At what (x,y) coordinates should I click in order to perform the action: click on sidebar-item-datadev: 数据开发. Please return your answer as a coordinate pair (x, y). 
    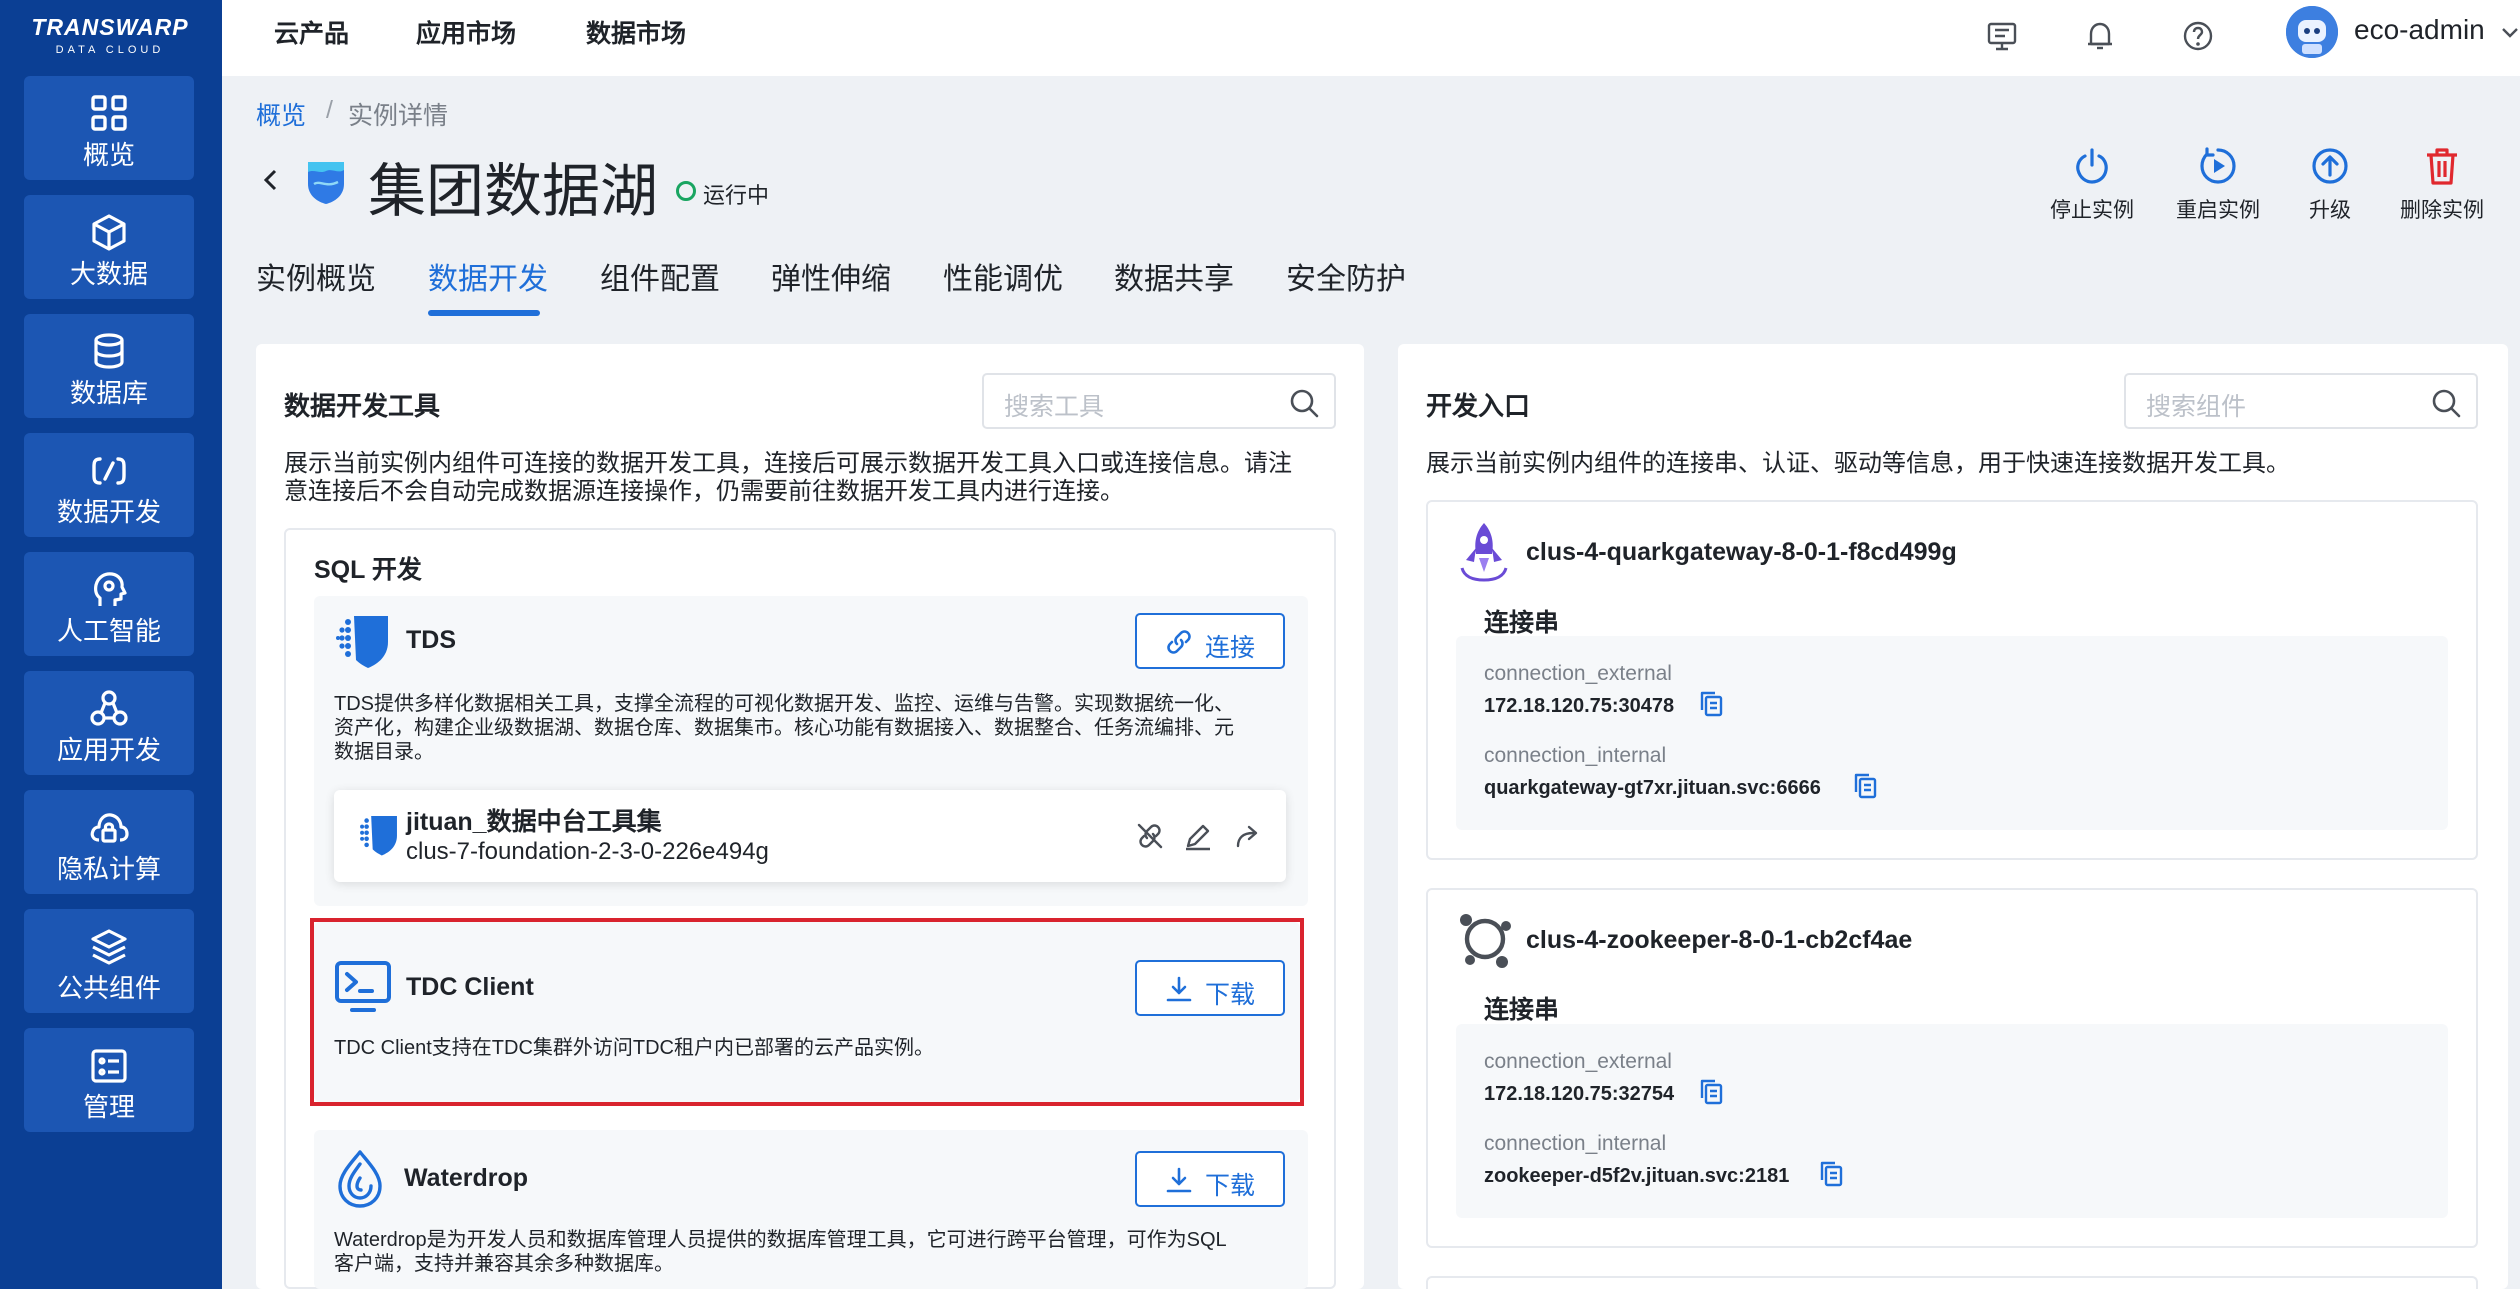
    Looking at the image, I should click on (109, 485).